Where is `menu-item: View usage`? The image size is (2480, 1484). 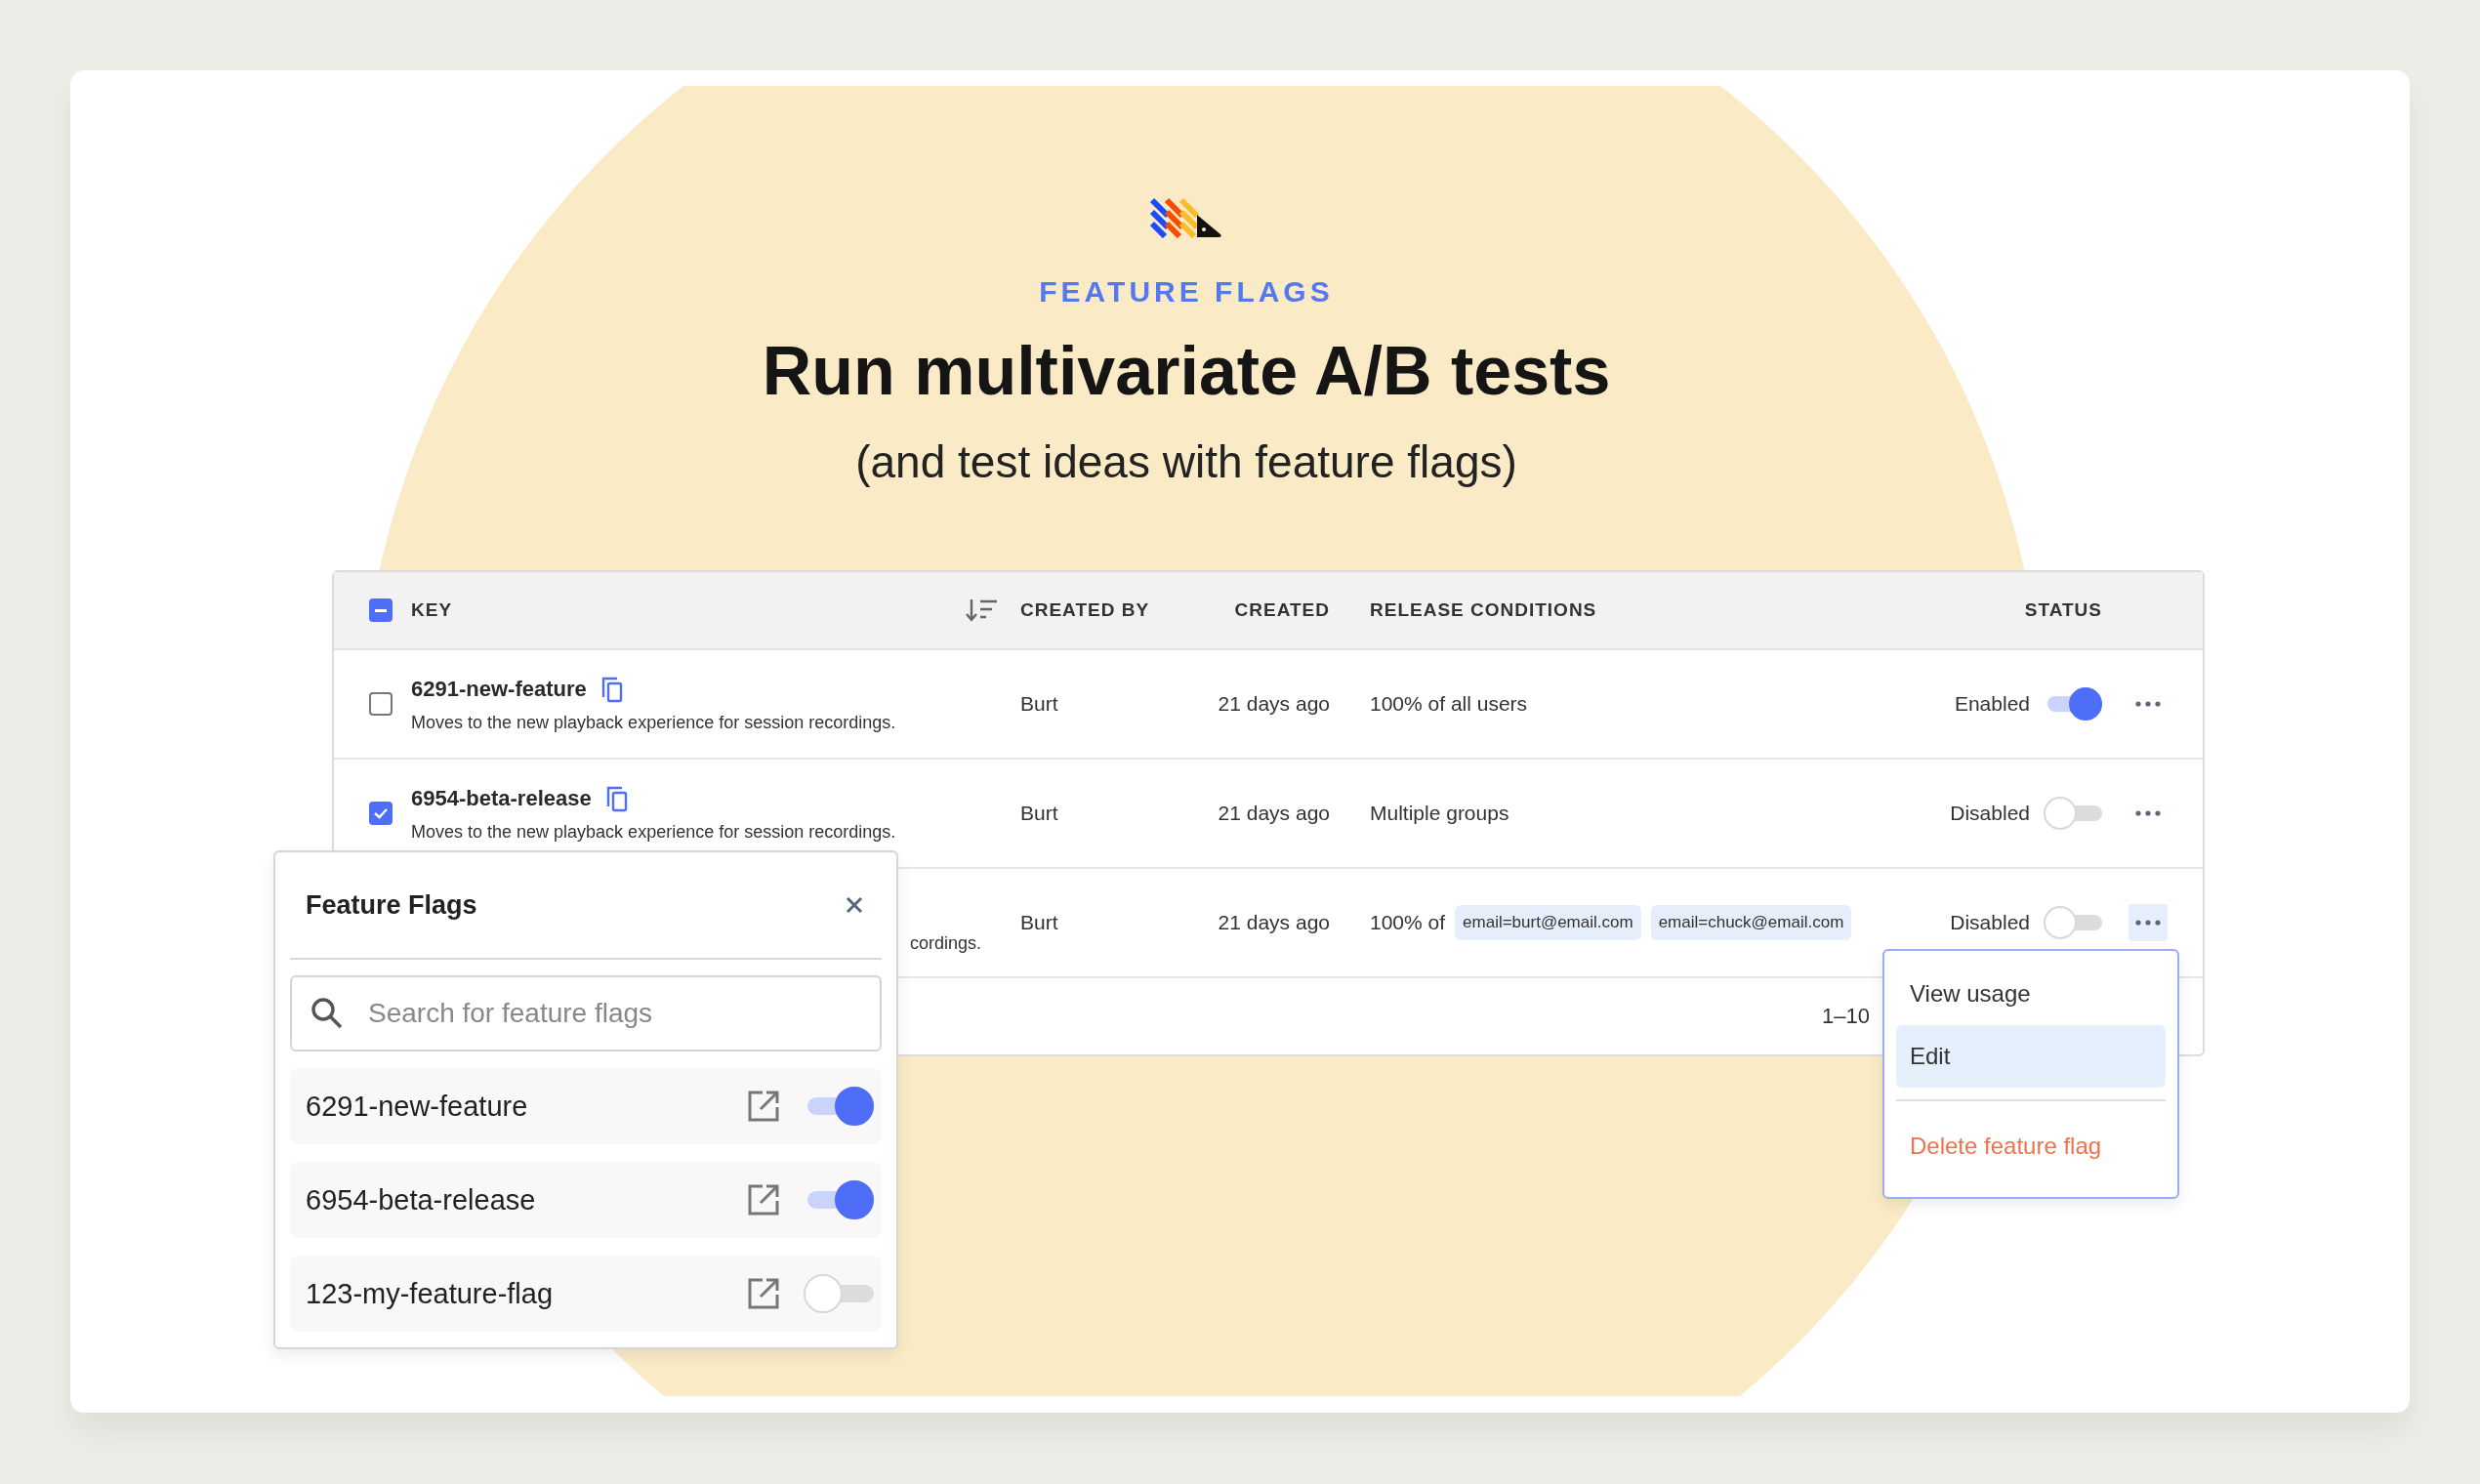 menu-item: View usage is located at coordinates (2031, 994).